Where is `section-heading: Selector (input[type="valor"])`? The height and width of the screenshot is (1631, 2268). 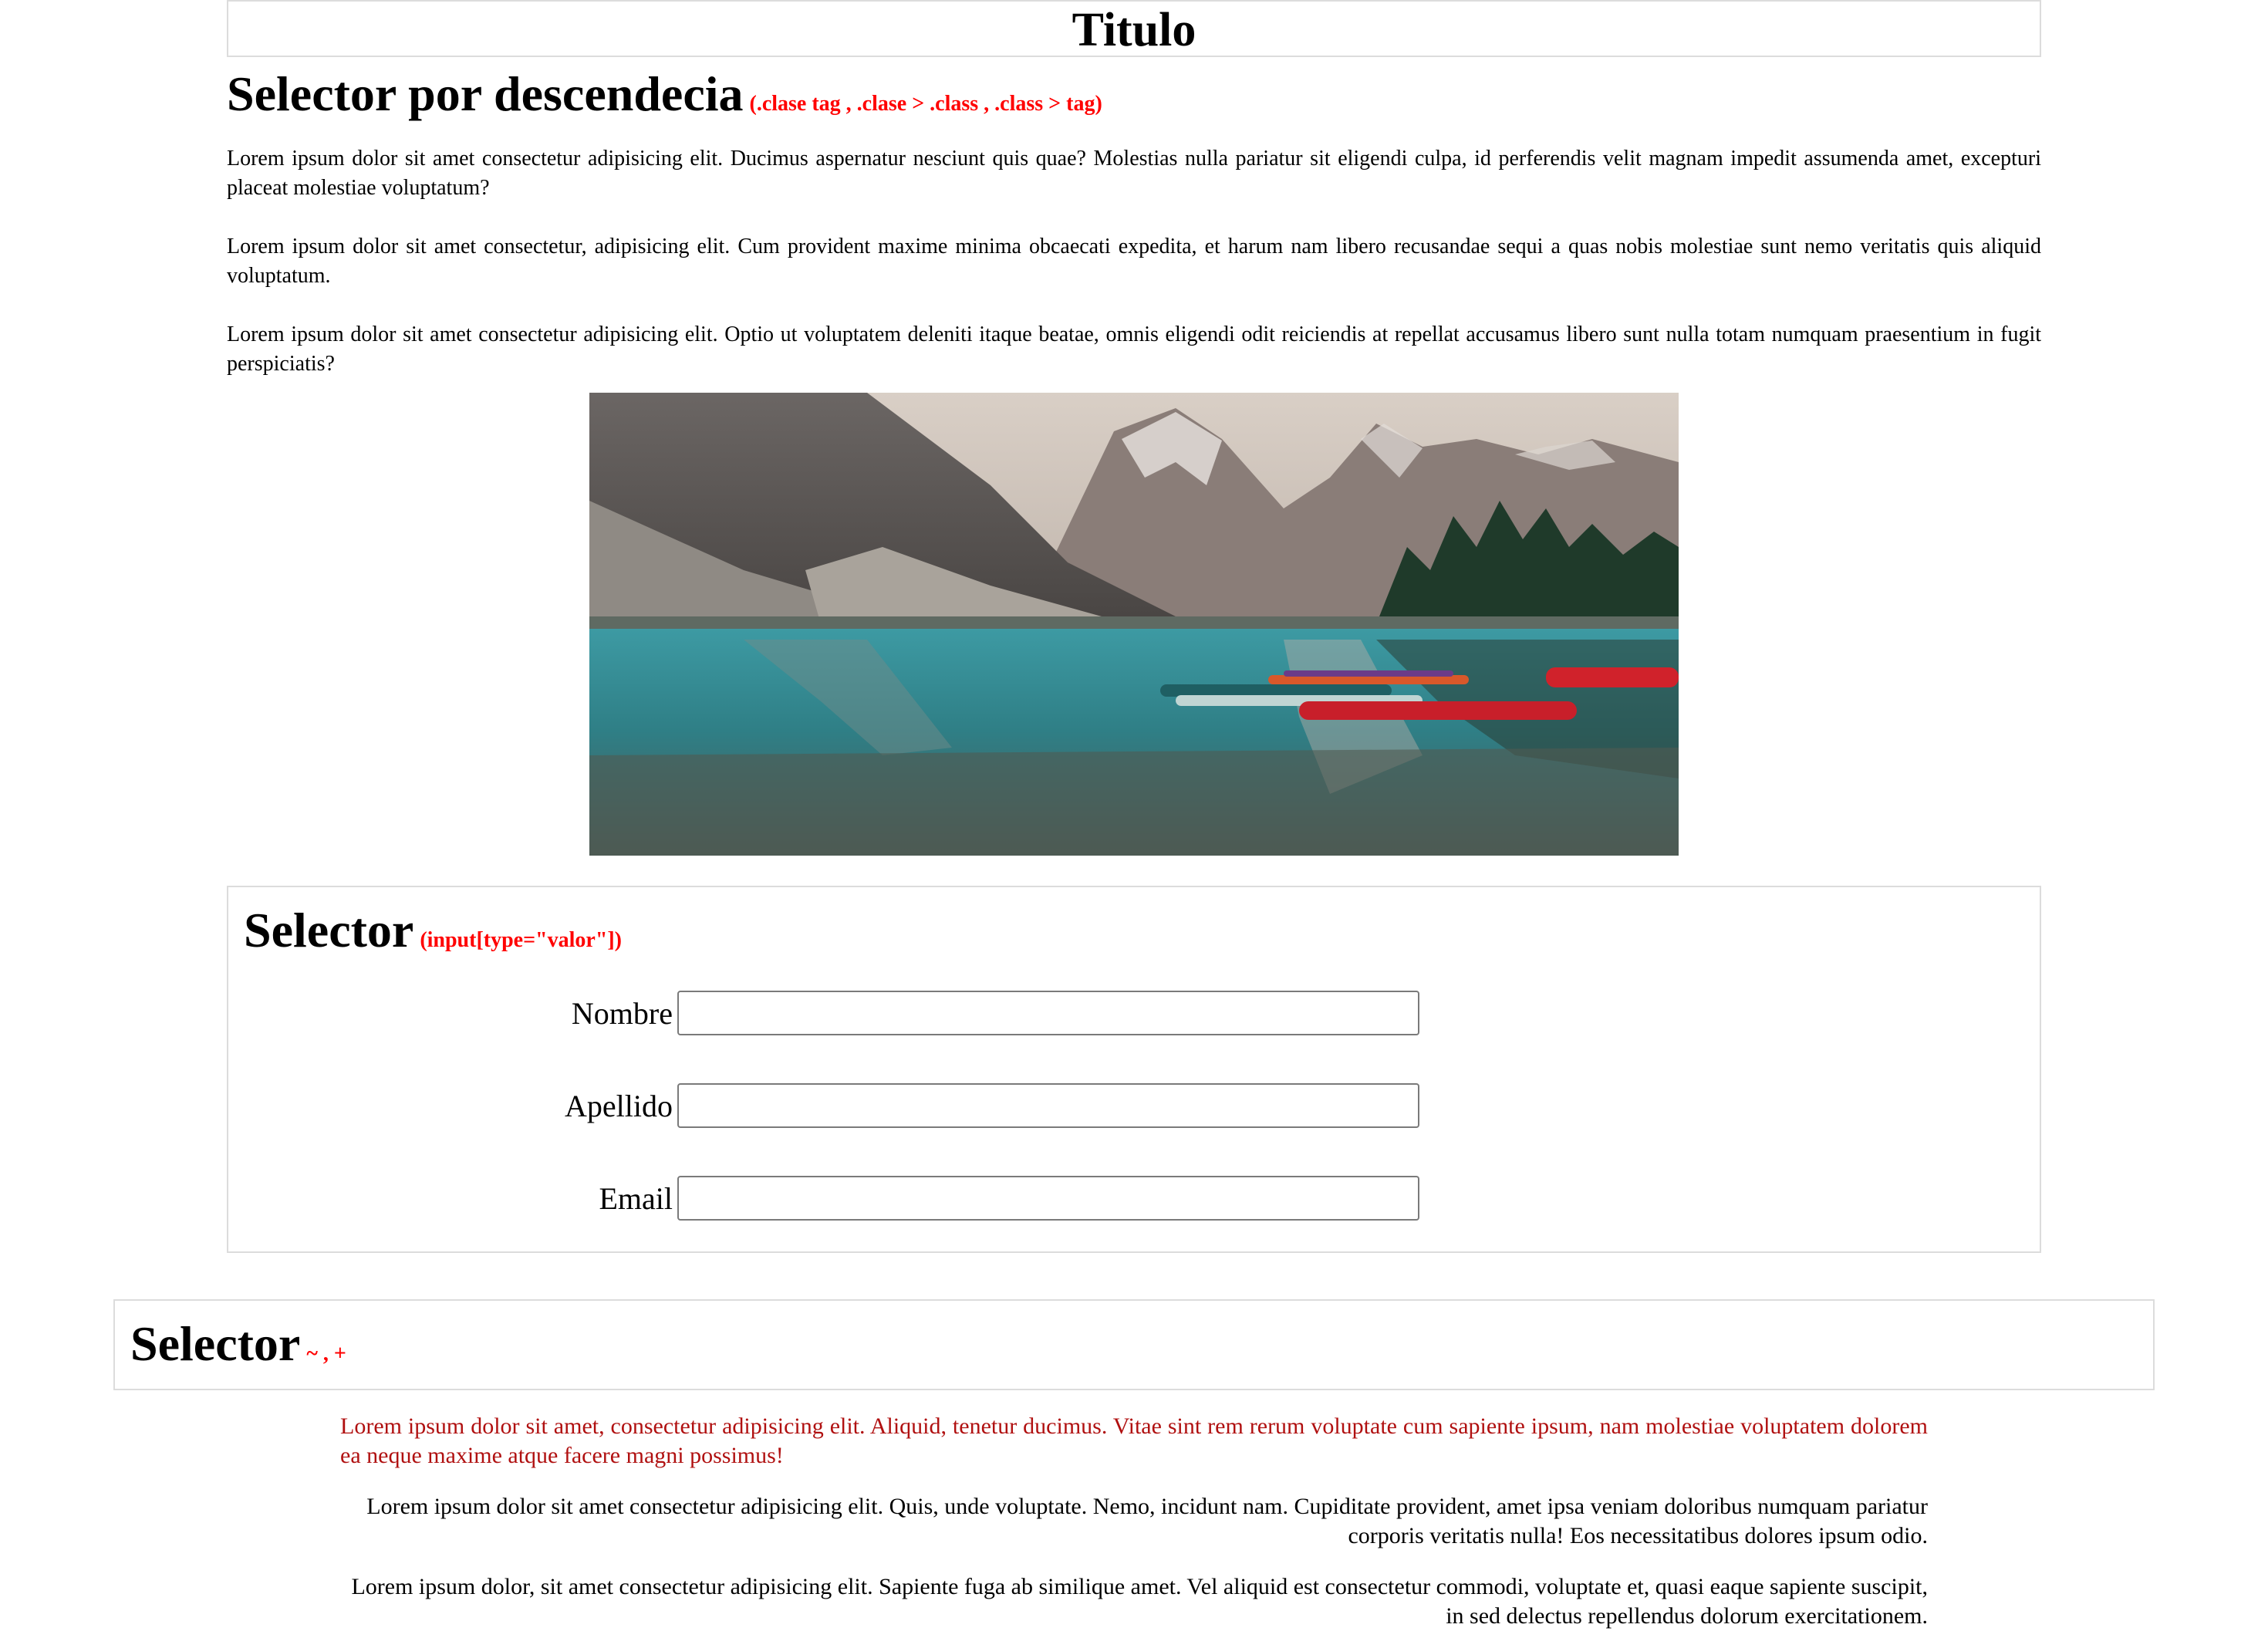 section-heading: Selector (input[type="valor"]) is located at coordinates (433, 936).